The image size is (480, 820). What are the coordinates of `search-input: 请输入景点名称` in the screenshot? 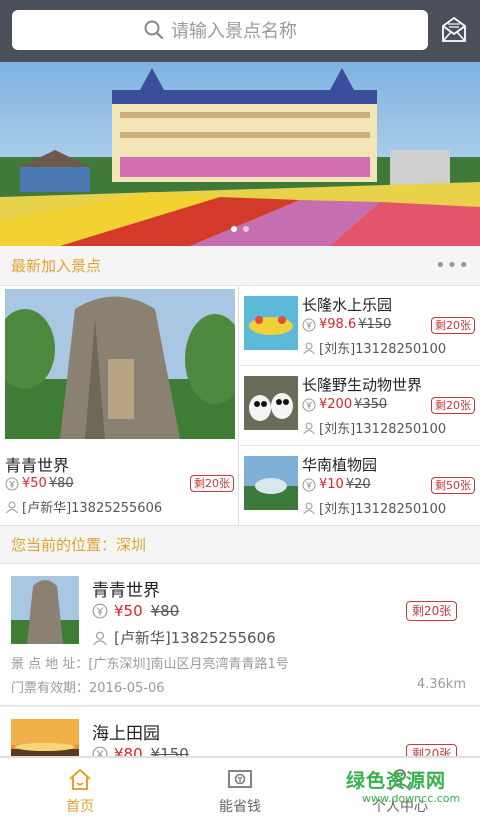 It's located at (220, 30).